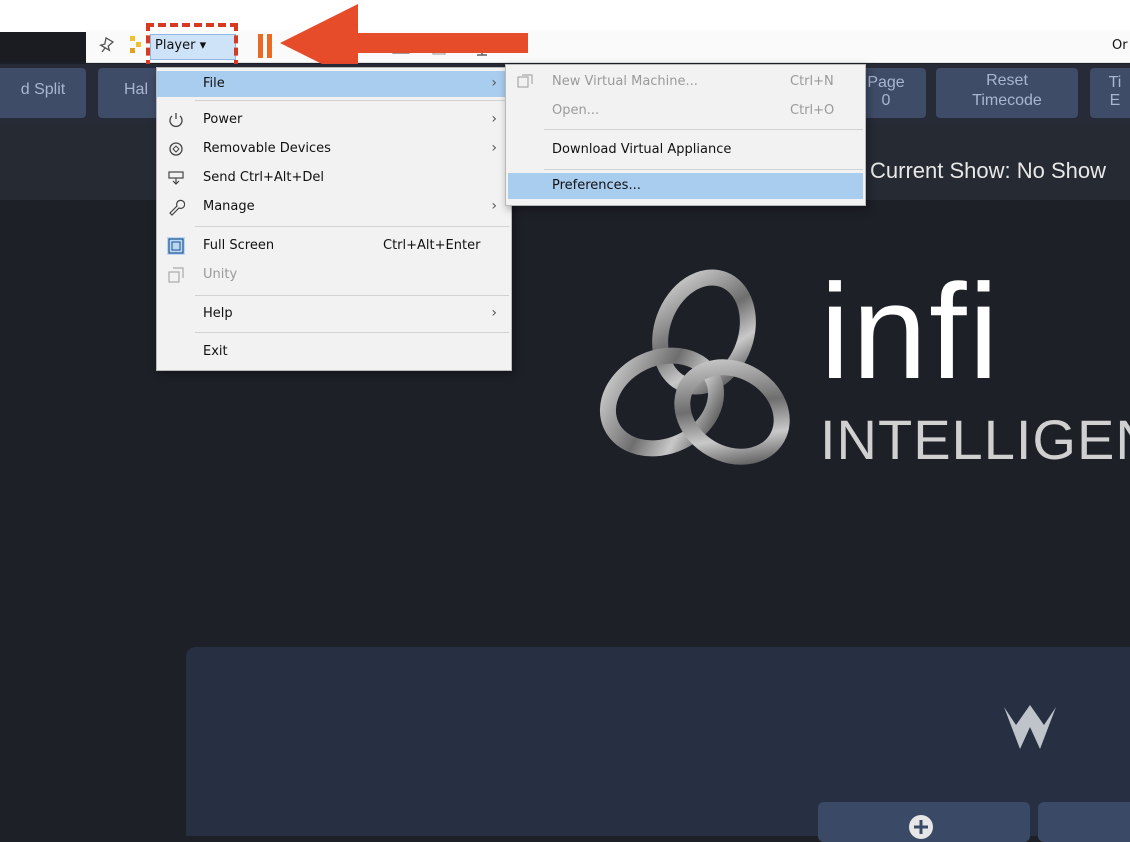  Describe the element at coordinates (334, 246) in the screenshot. I see `menu-item-full-screen: Full Screen Ctrl+Alt+Enter` at that location.